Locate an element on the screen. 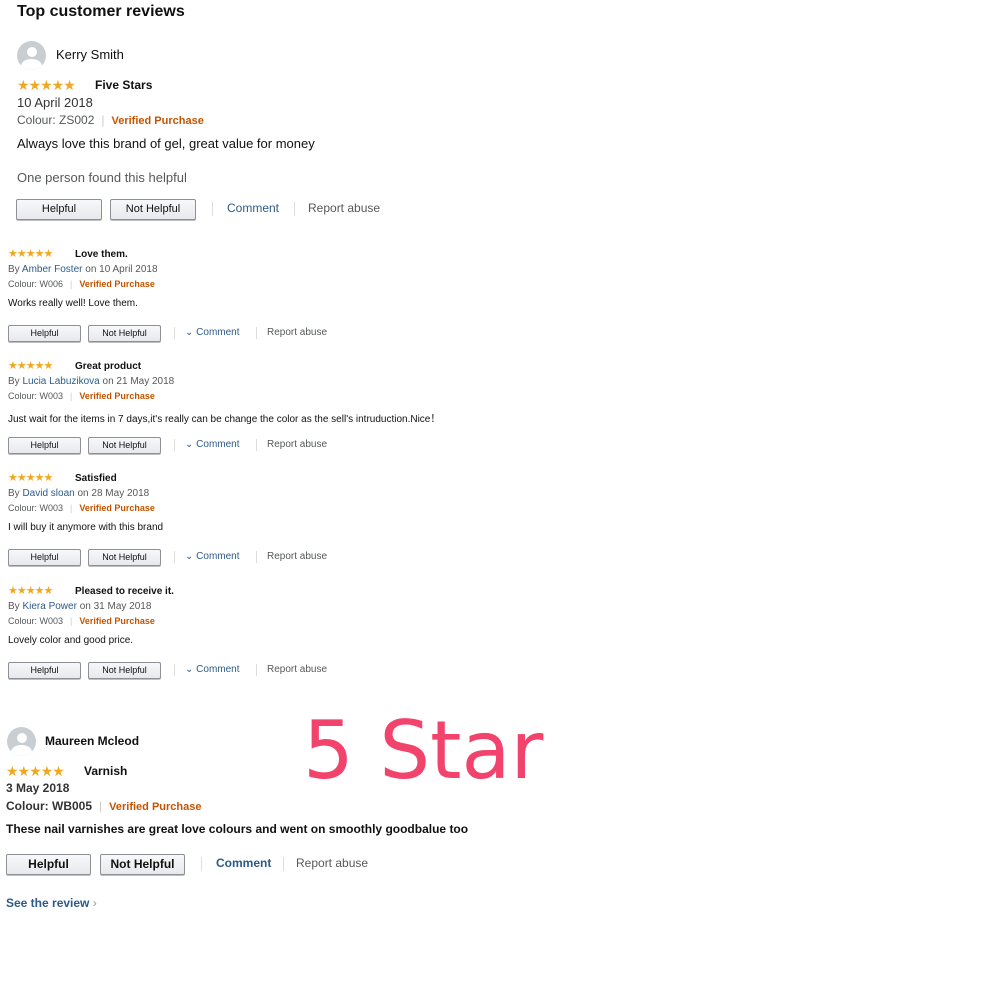  review-title: Great product is located at coordinates (108, 366).